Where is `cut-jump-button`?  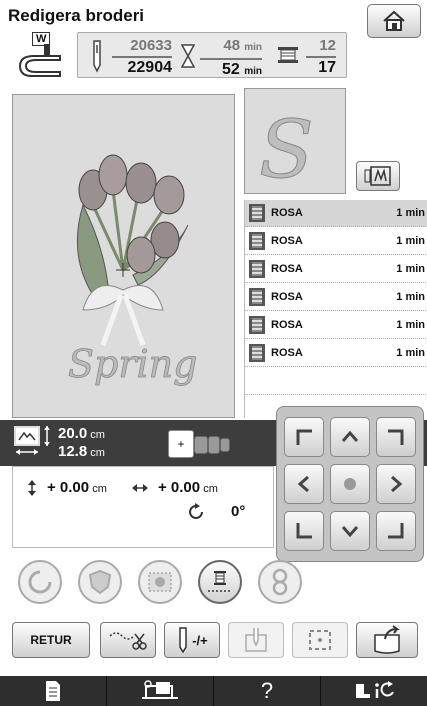
cut-jump-button is located at coordinates (128, 640).